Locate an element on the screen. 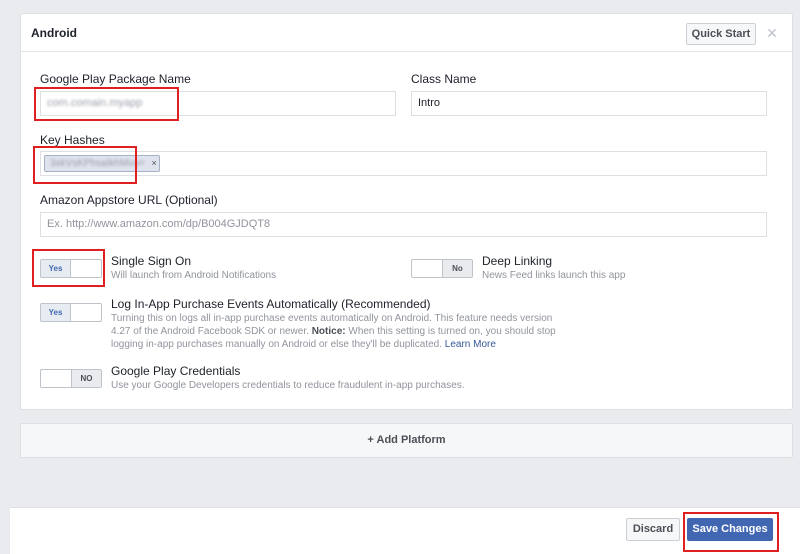  key-hash-token: 3xkVsKPhsaIkhMva= × is located at coordinates (102, 163).